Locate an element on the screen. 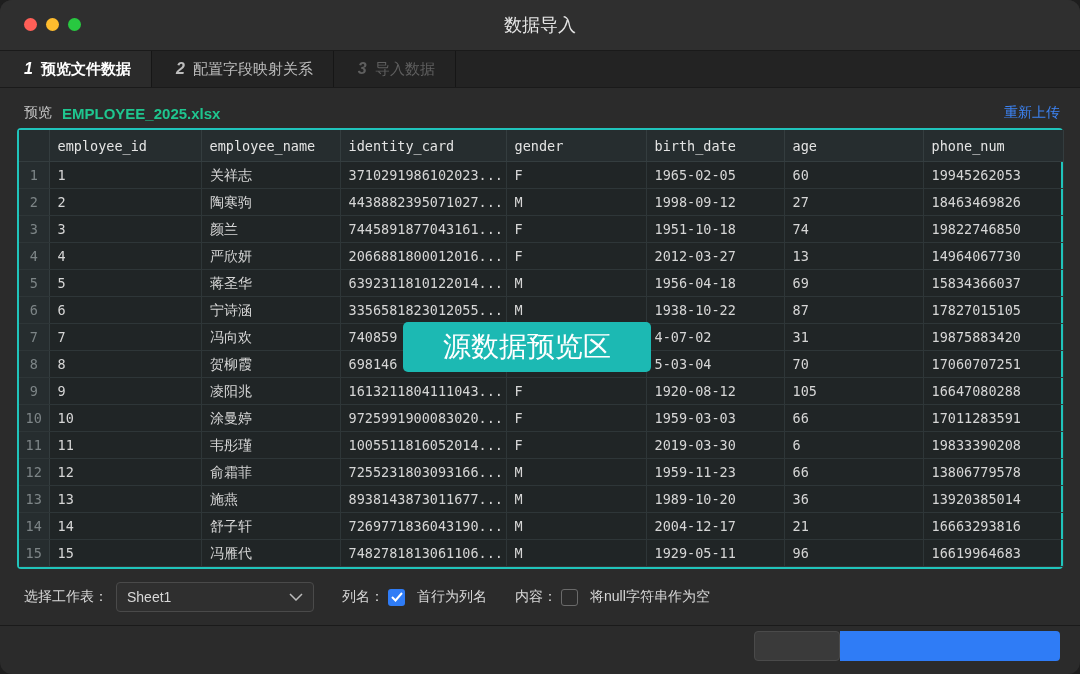  check-icon is located at coordinates (396, 597).